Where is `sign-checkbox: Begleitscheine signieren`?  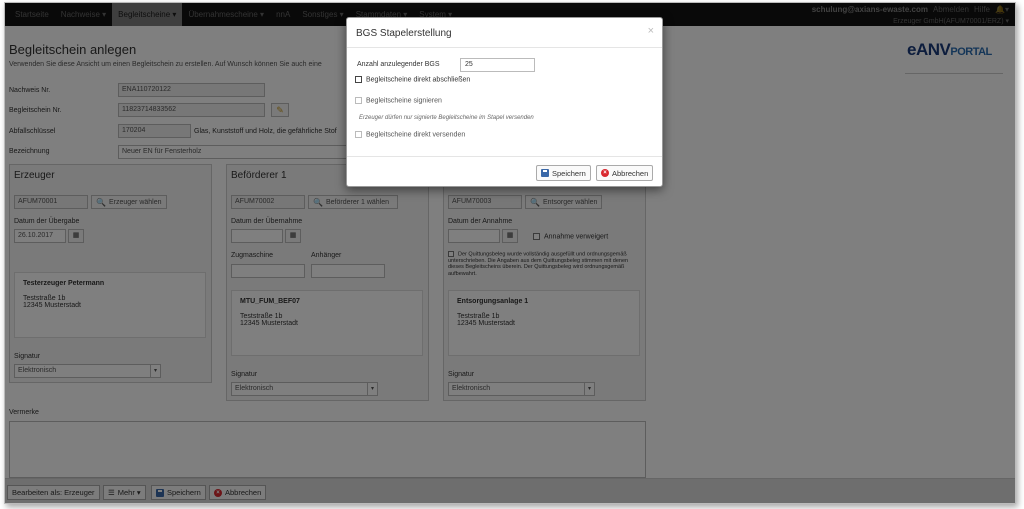 sign-checkbox: Begleitscheine signieren is located at coordinates (398, 100).